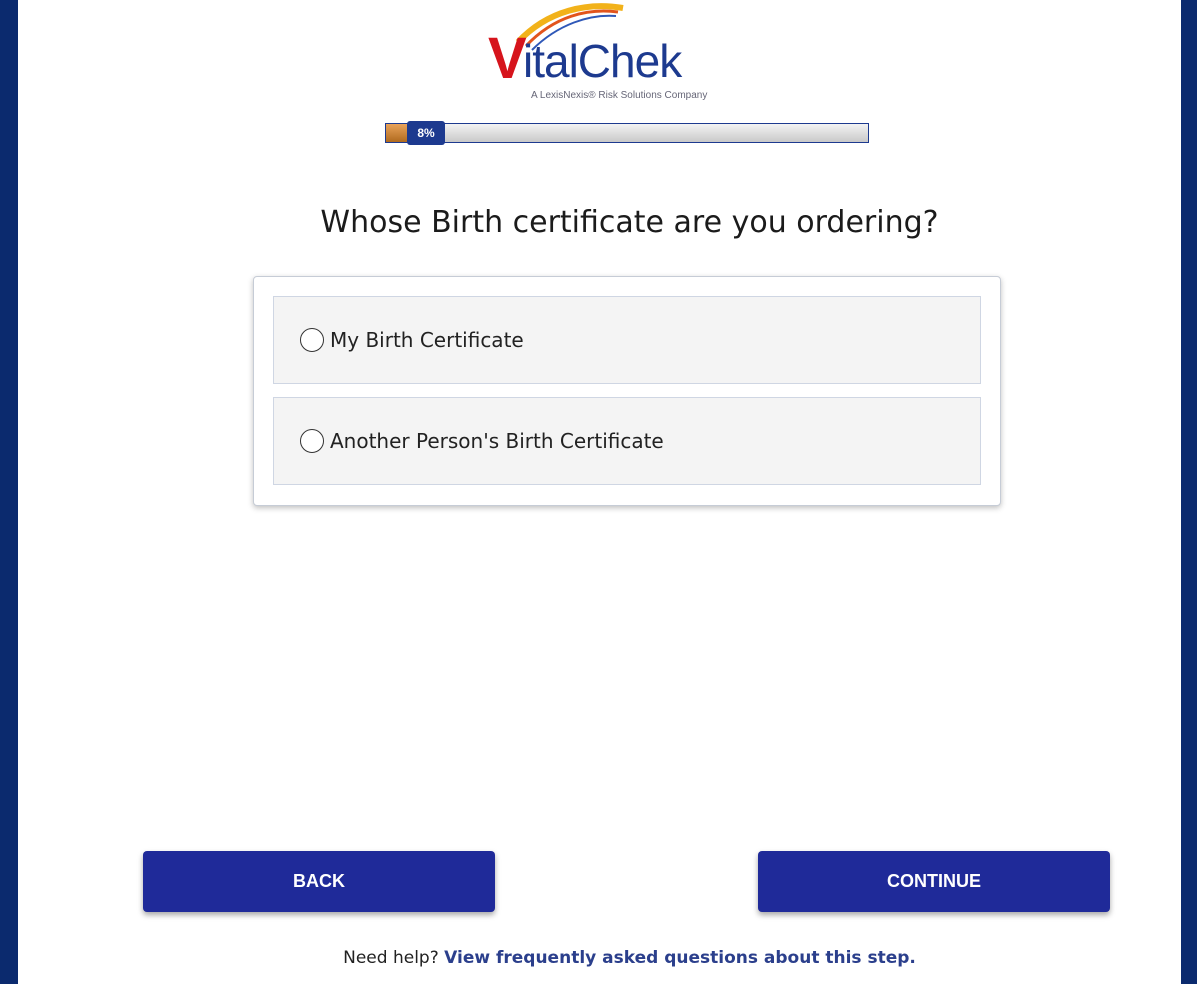  Describe the element at coordinates (619, 95) in the screenshot. I see `logo-tagline: A LexisNexis® Risk Solutions Company` at that location.